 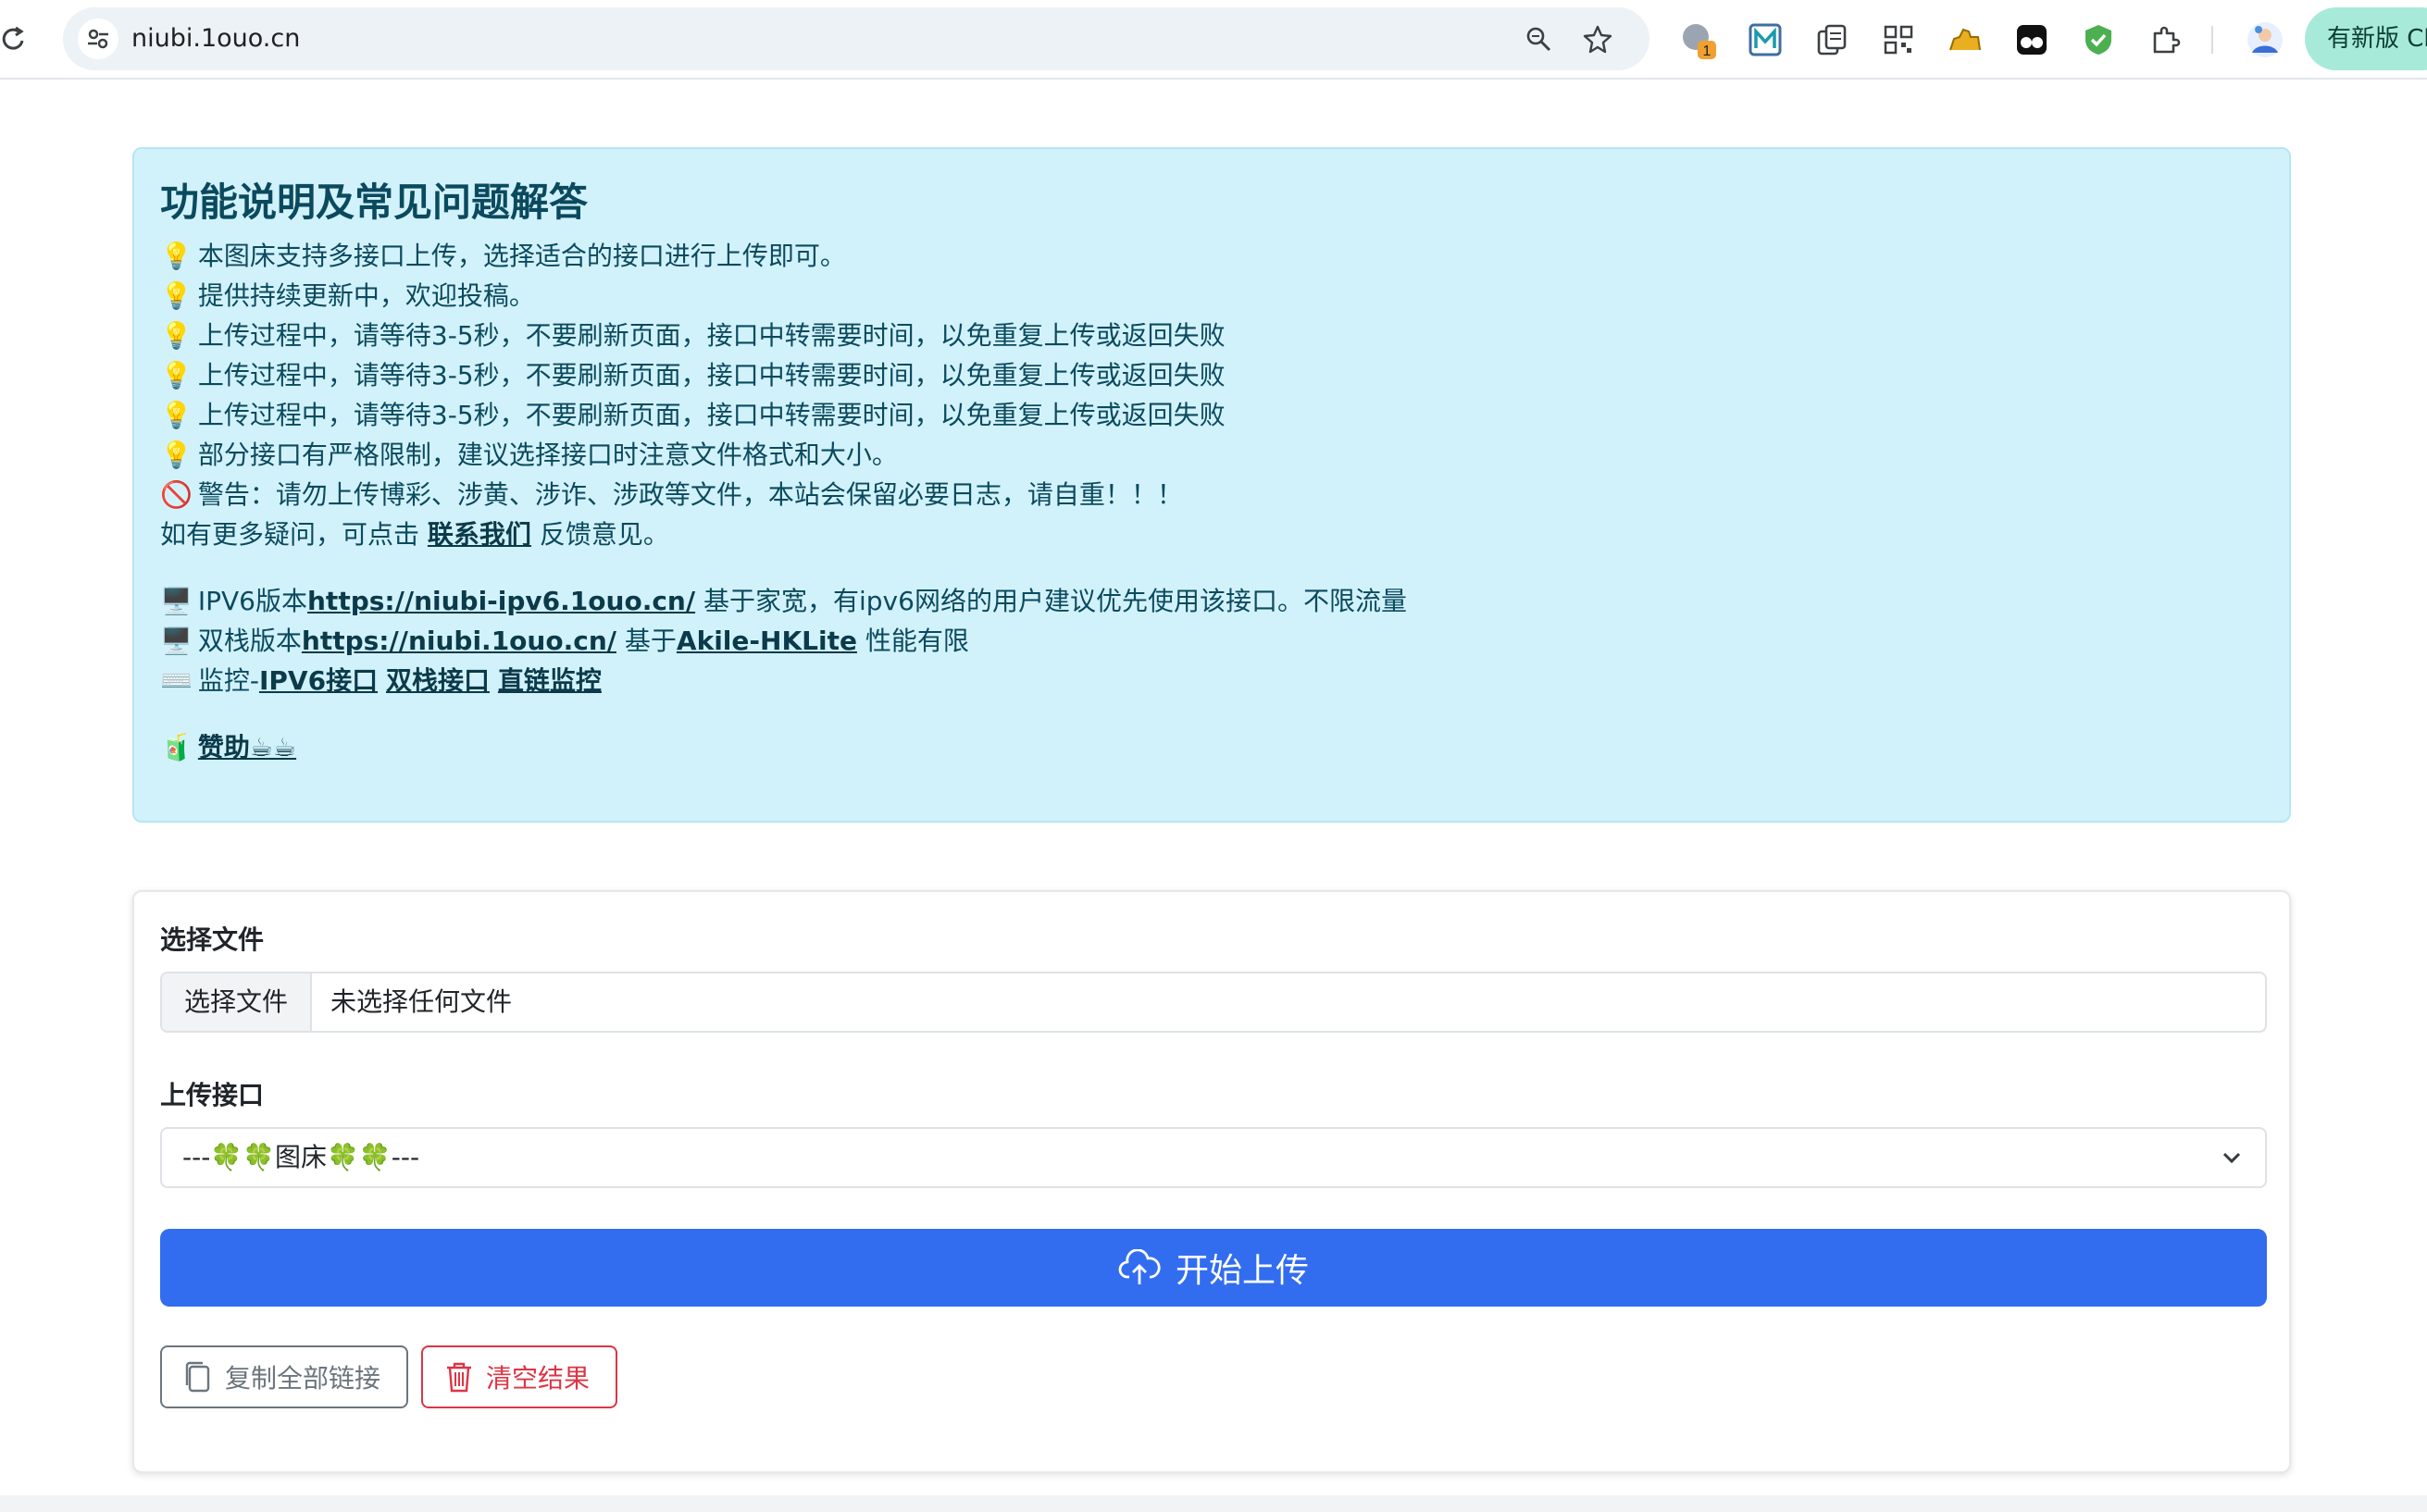 I want to click on sponsor-line: 🧃 赞助☕☕, so click(x=228, y=747).